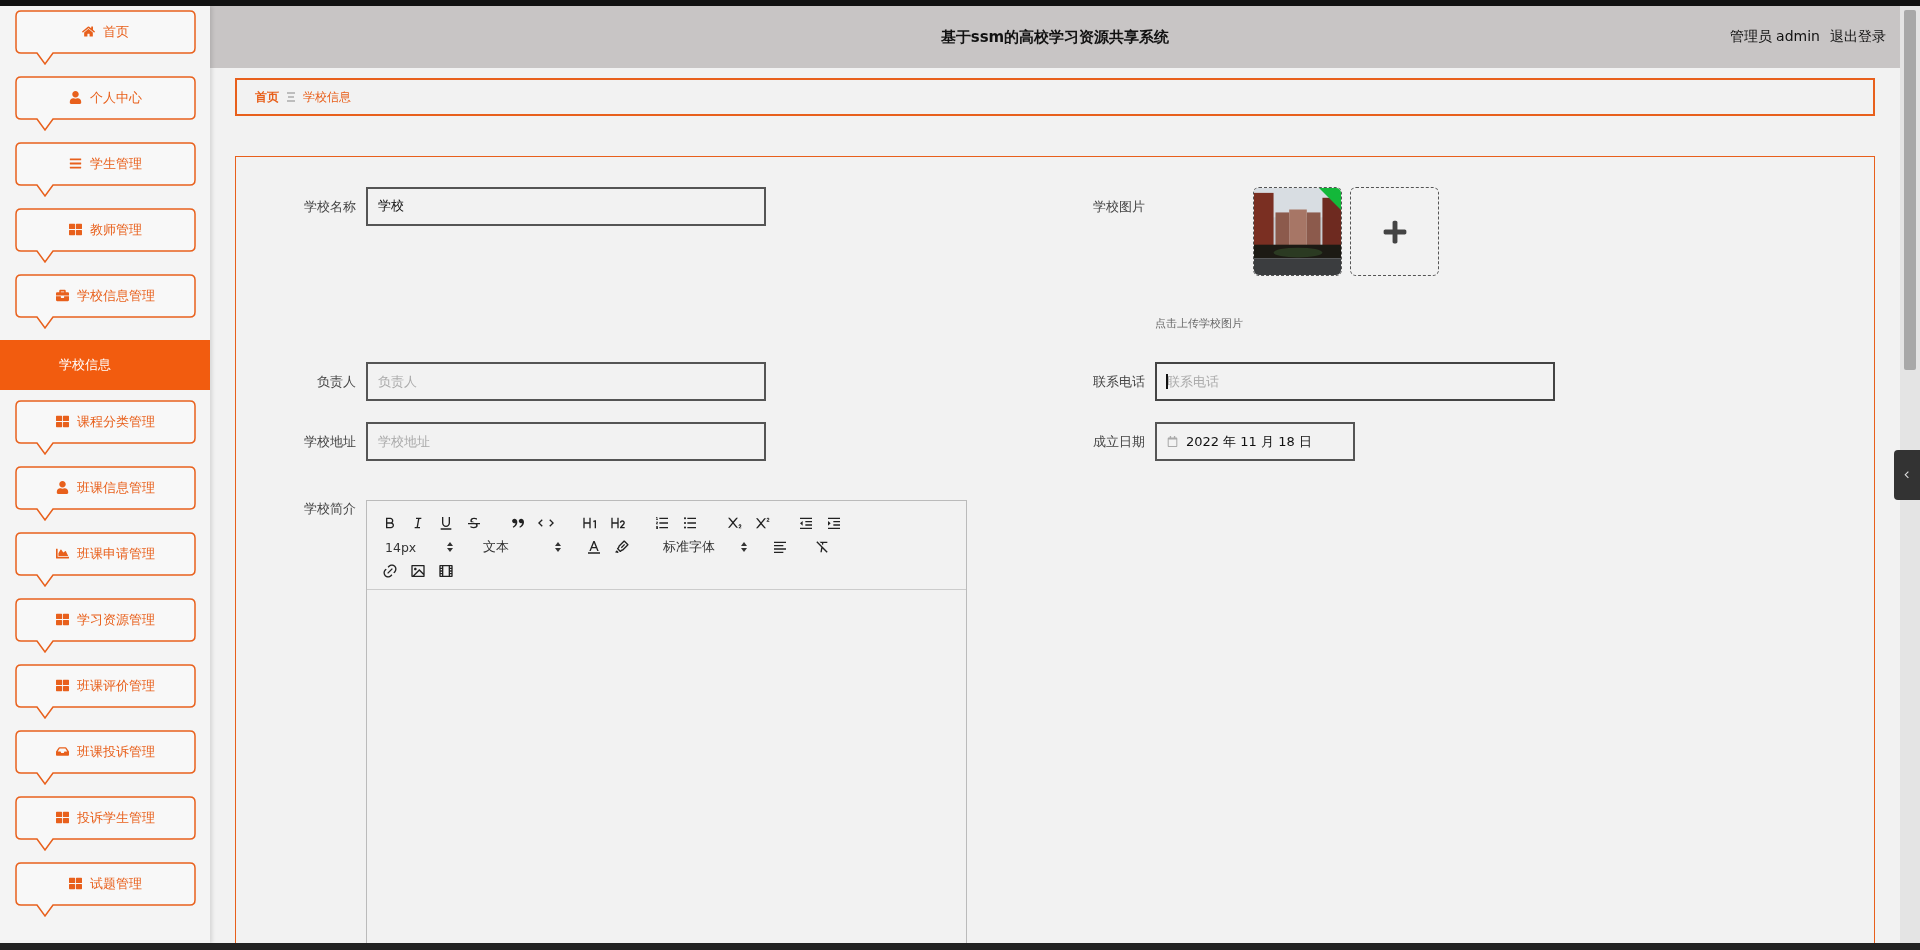 Image resolution: width=1920 pixels, height=950 pixels. What do you see at coordinates (105, 236) in the screenshot?
I see `sidebar-item: 教师管理` at bounding box center [105, 236].